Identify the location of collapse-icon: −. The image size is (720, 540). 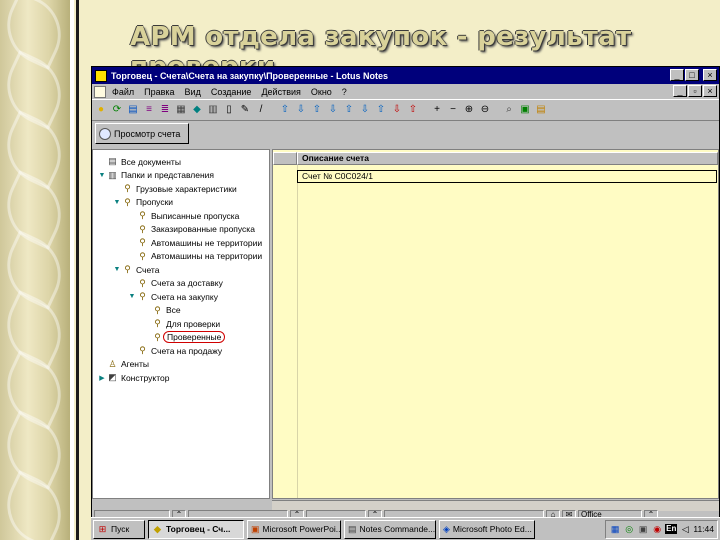
(453, 110).